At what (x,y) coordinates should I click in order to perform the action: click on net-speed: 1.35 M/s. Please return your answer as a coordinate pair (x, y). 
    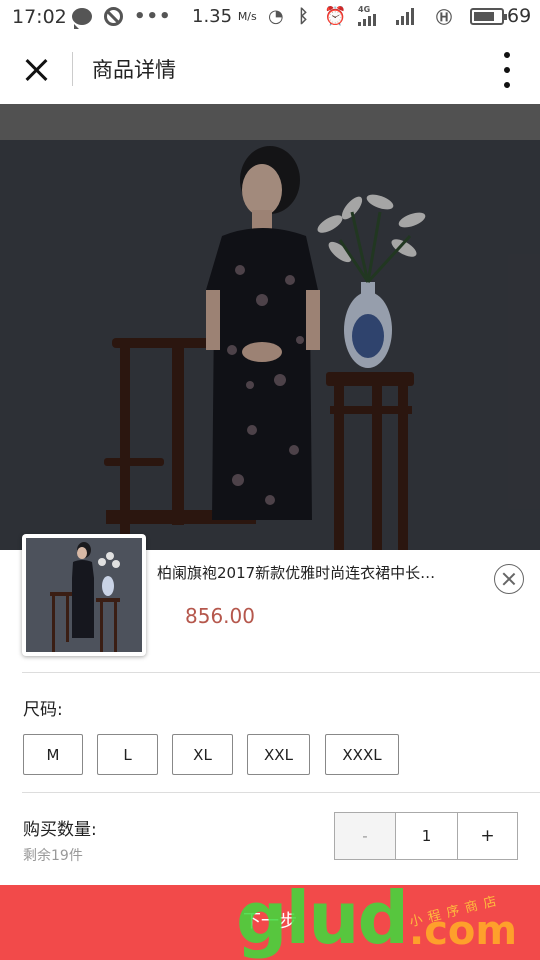
    Looking at the image, I should click on (224, 16).